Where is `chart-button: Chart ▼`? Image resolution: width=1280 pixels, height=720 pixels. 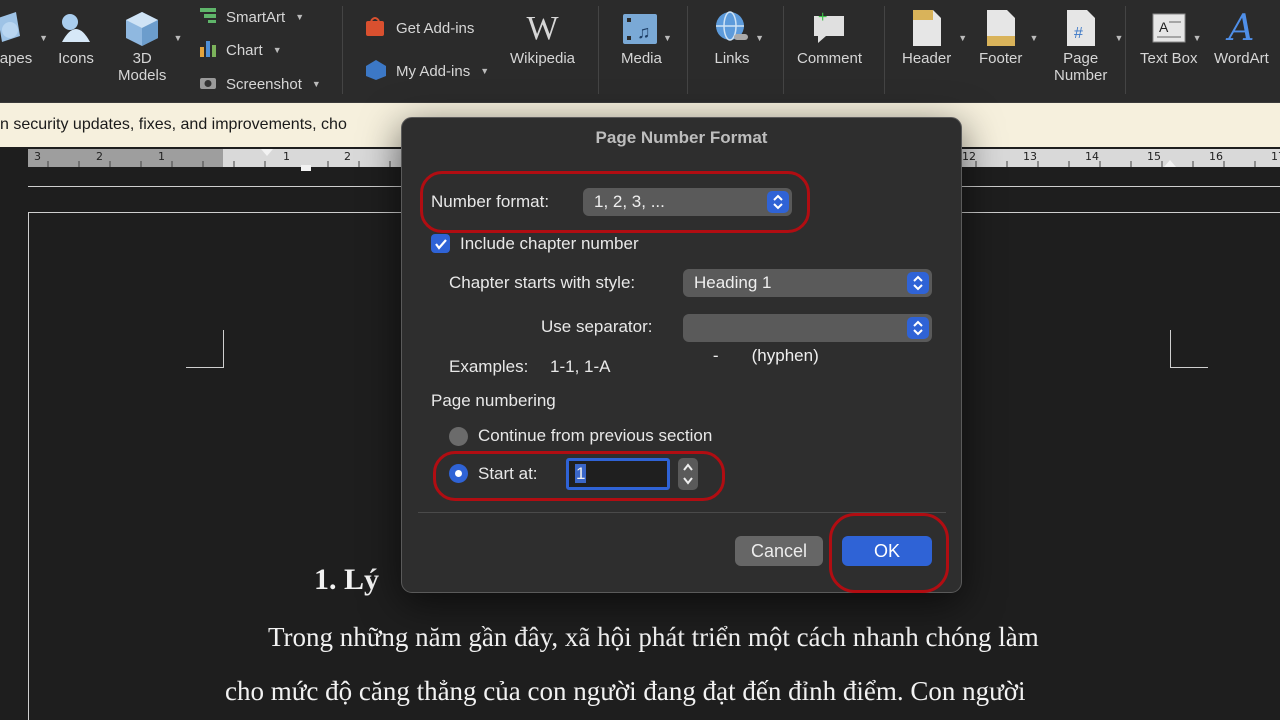 chart-button: Chart ▼ is located at coordinates (240, 50).